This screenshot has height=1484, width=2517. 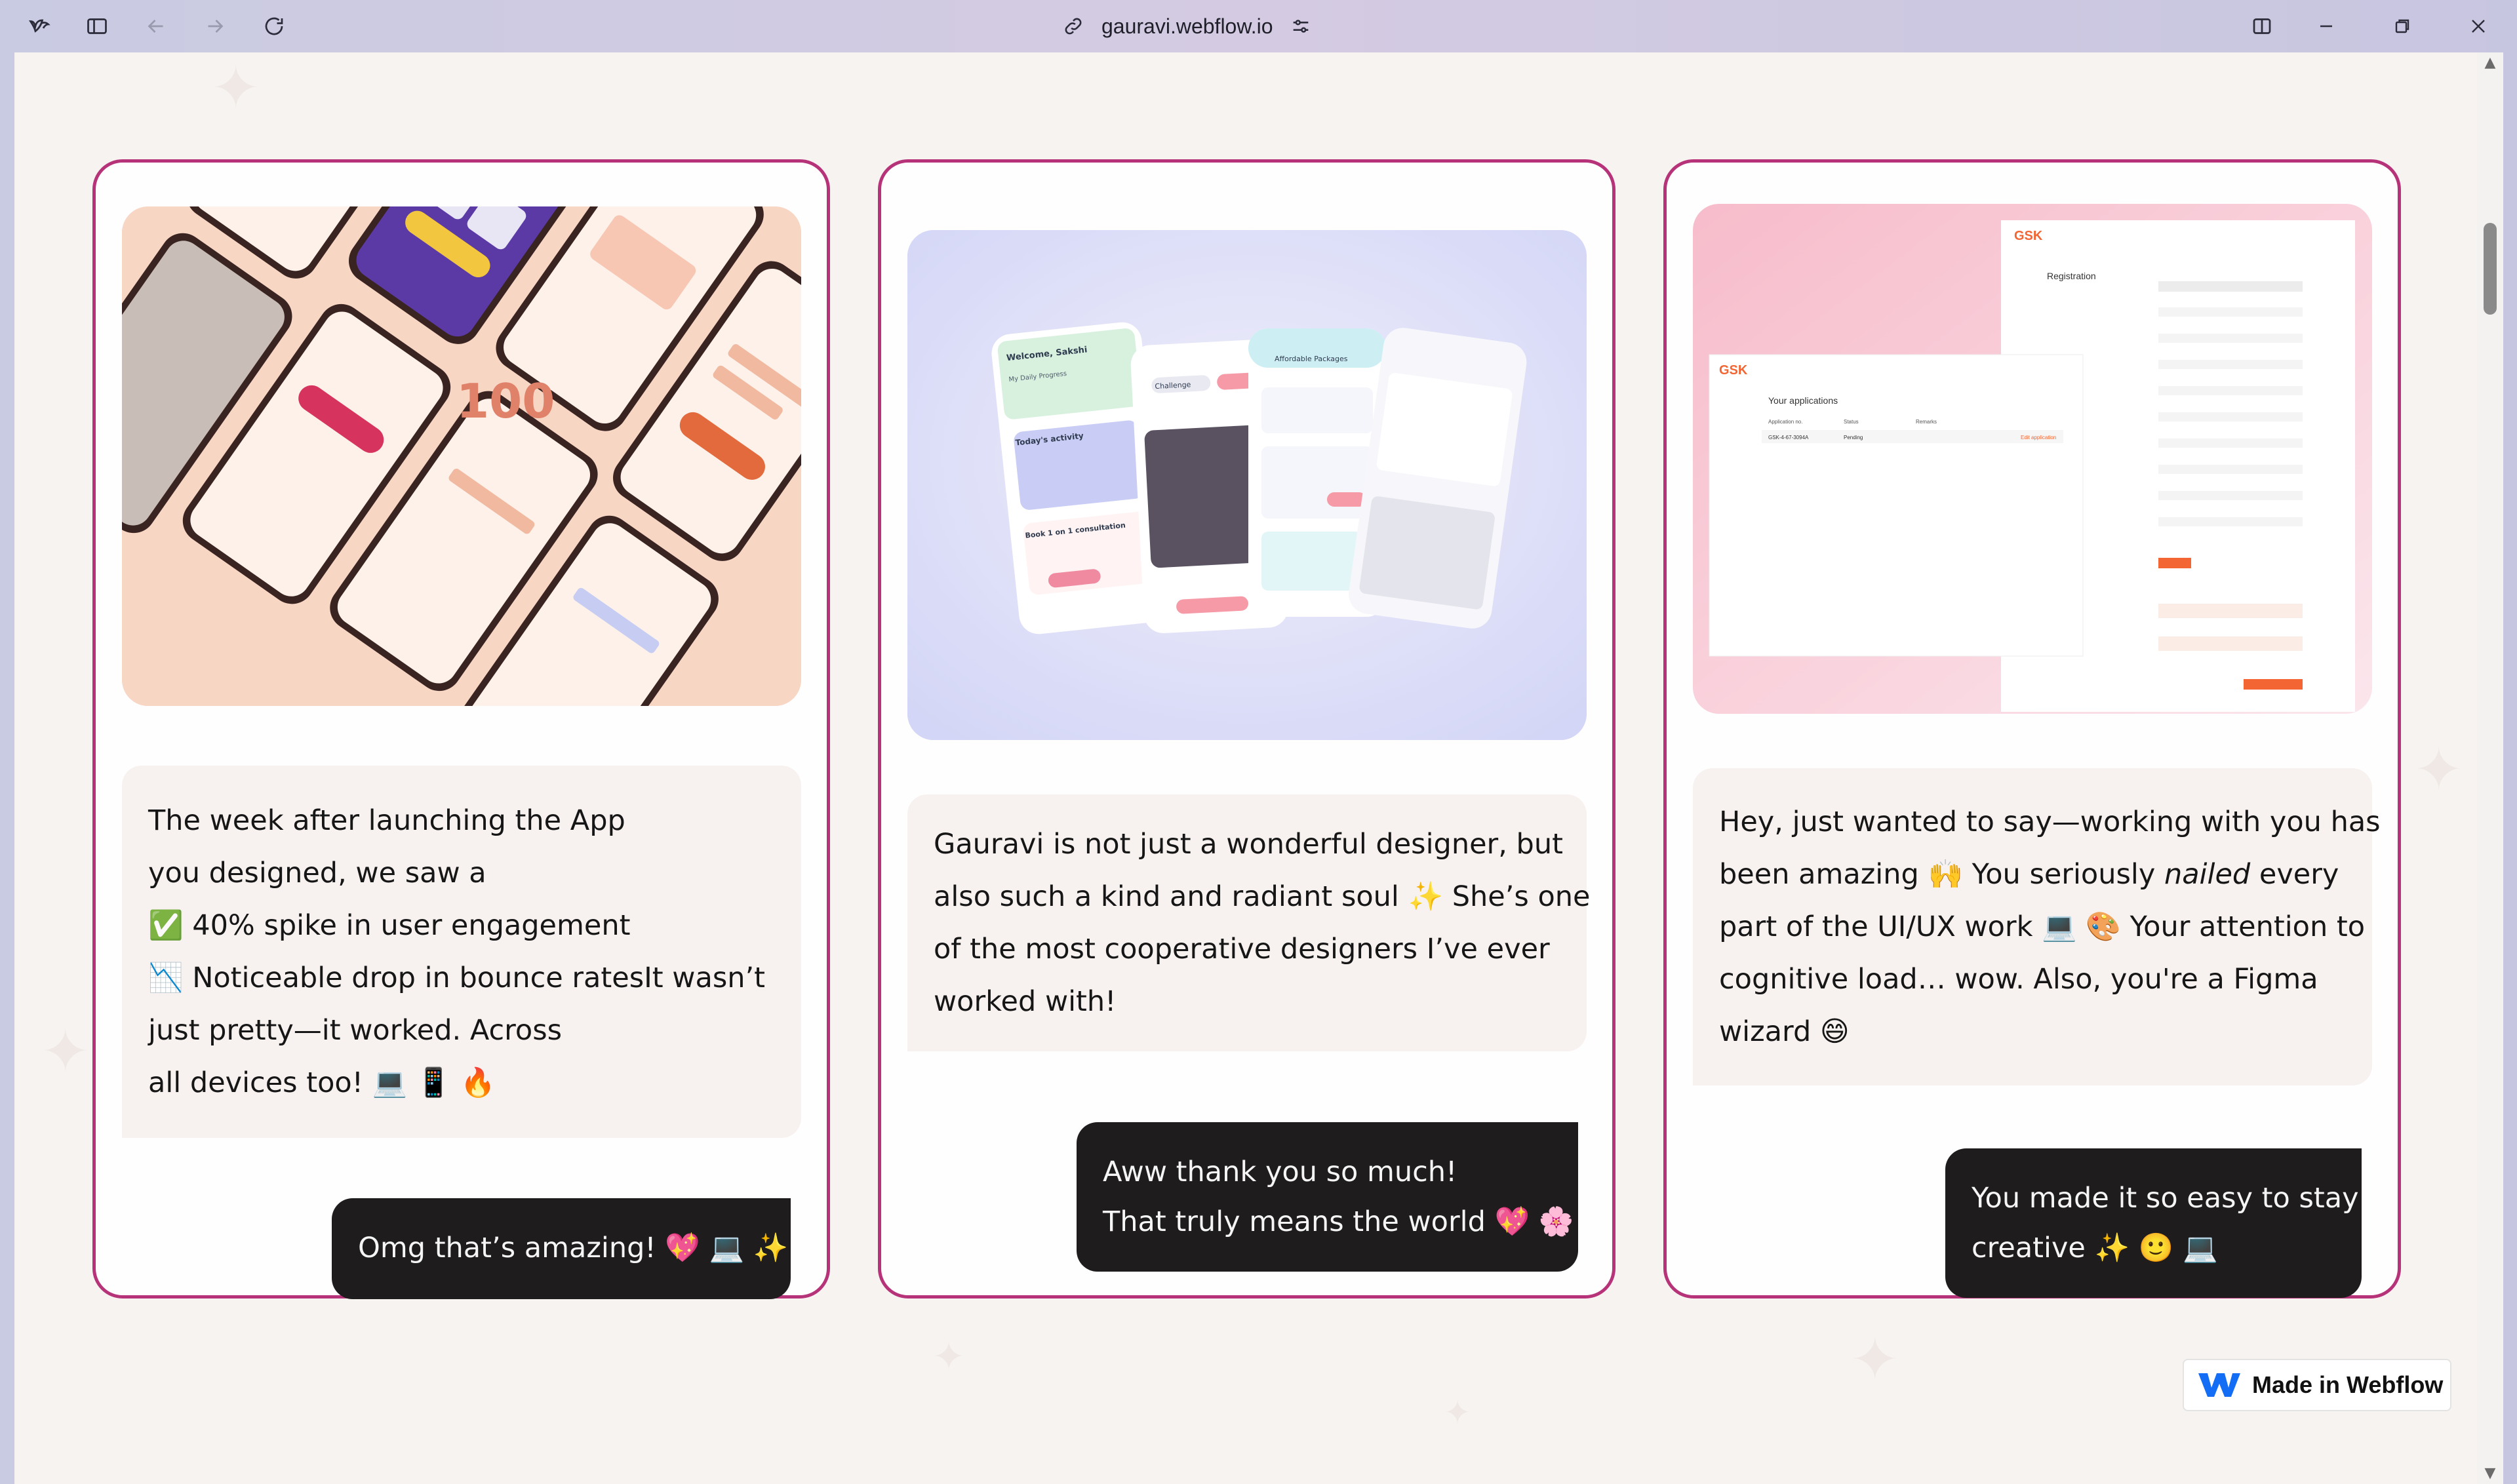 I want to click on site-settings-icon, so click(x=1301, y=26).